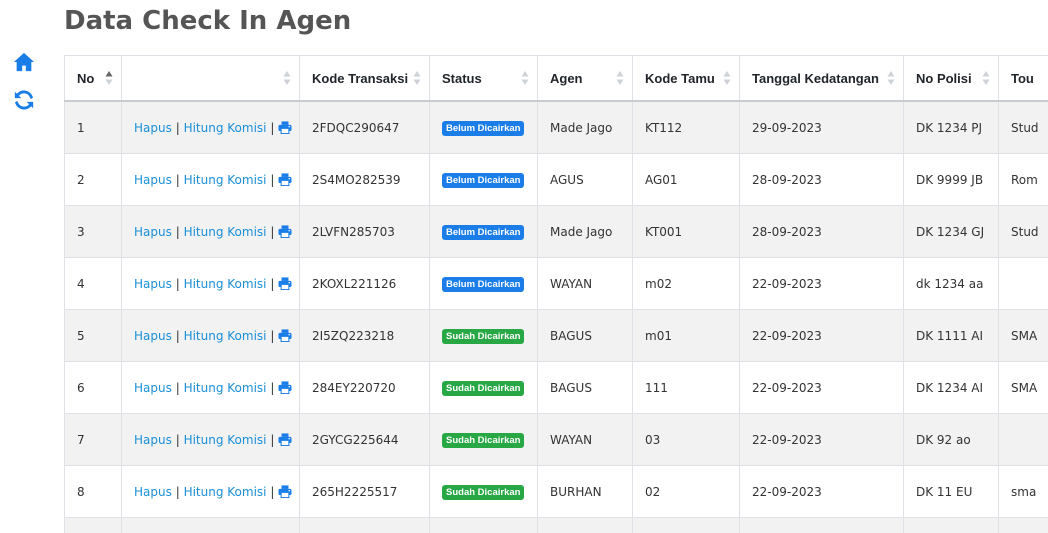 The width and height of the screenshot is (1048, 533). Describe the element at coordinates (364, 179) in the screenshot. I see `cell-kode-transaksi: 2S4MO282539` at that location.